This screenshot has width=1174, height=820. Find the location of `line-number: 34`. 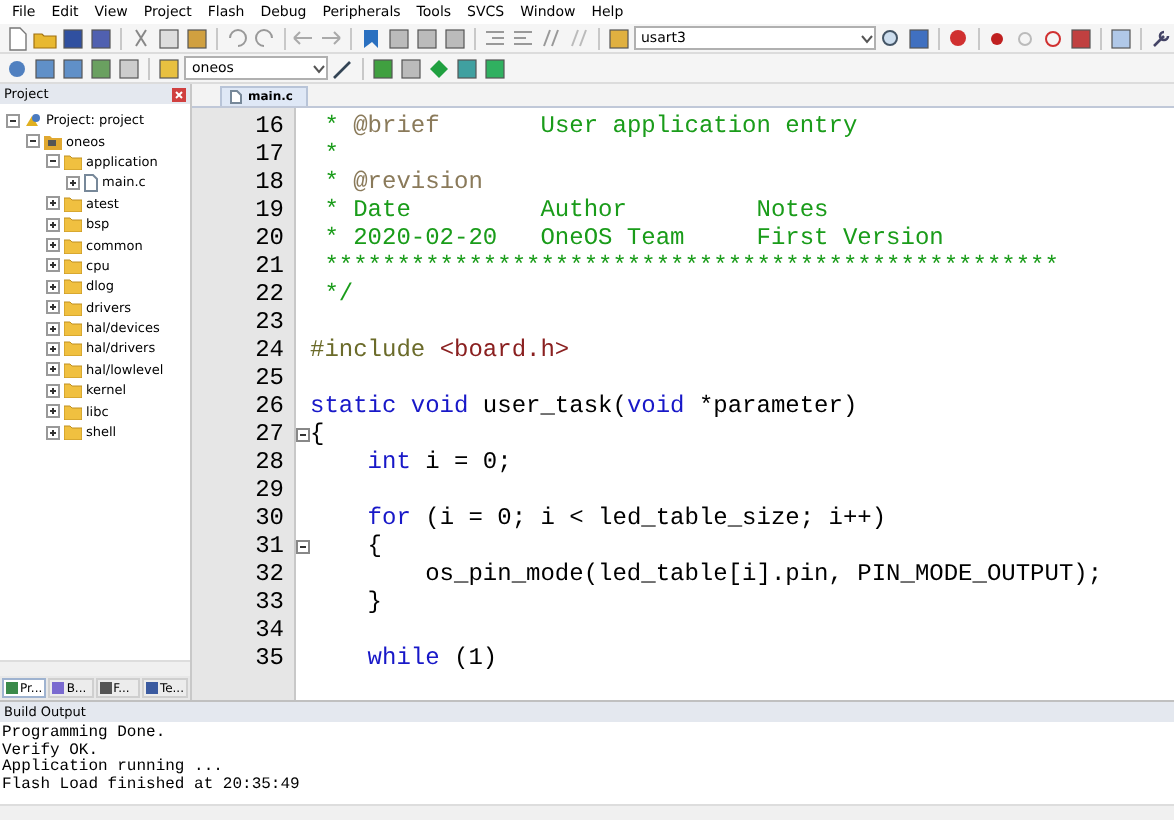

line-number: 34 is located at coordinates (269, 630).